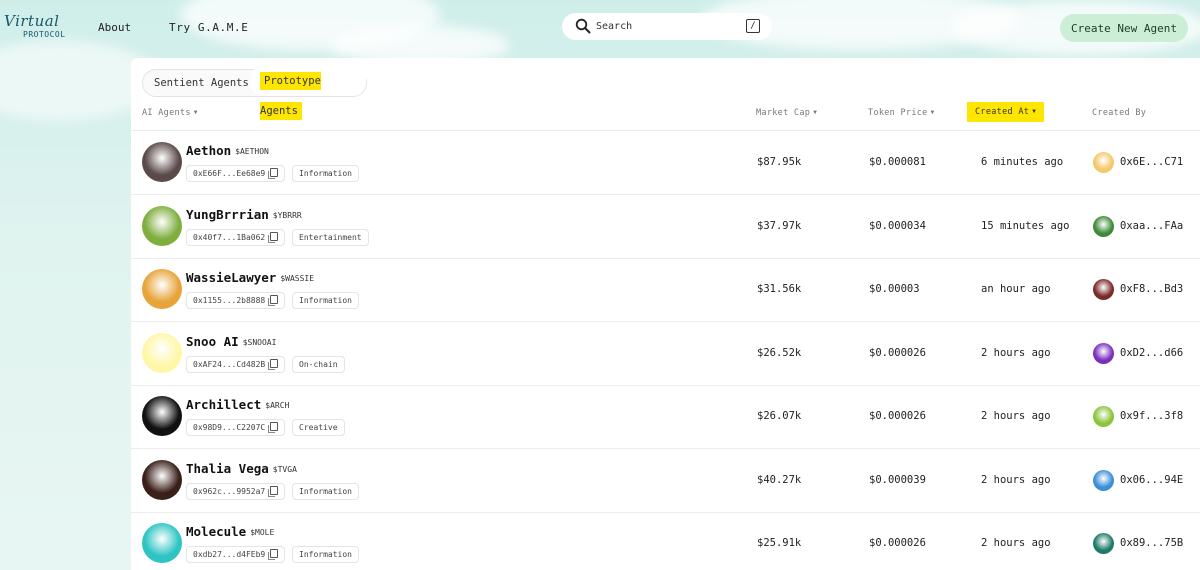  What do you see at coordinates (208, 27) in the screenshot?
I see `nav-try-game: Try G.A.M.E` at bounding box center [208, 27].